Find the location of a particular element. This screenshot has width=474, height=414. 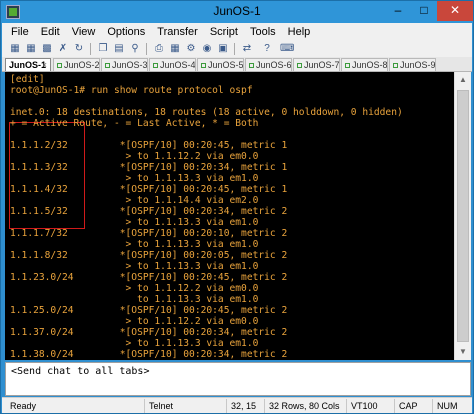

tab-label: JunOS-9 is located at coordinates (418, 65).